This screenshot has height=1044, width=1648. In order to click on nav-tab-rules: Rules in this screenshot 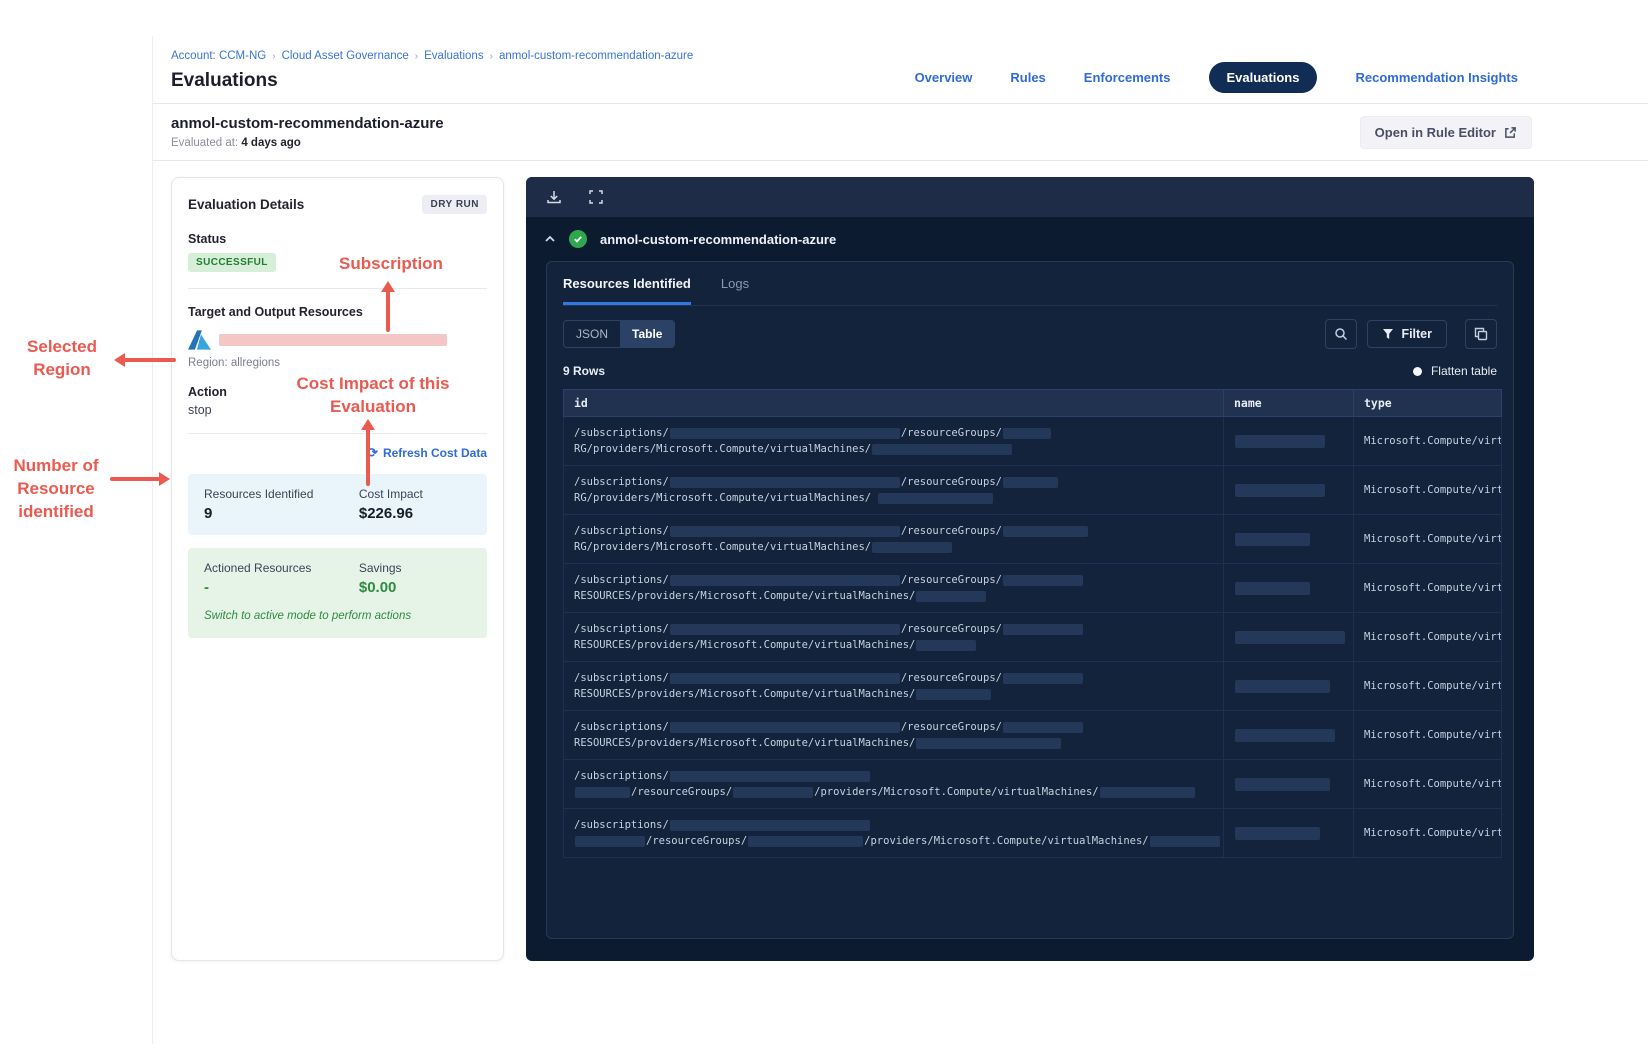, I will do `click(1027, 77)`.